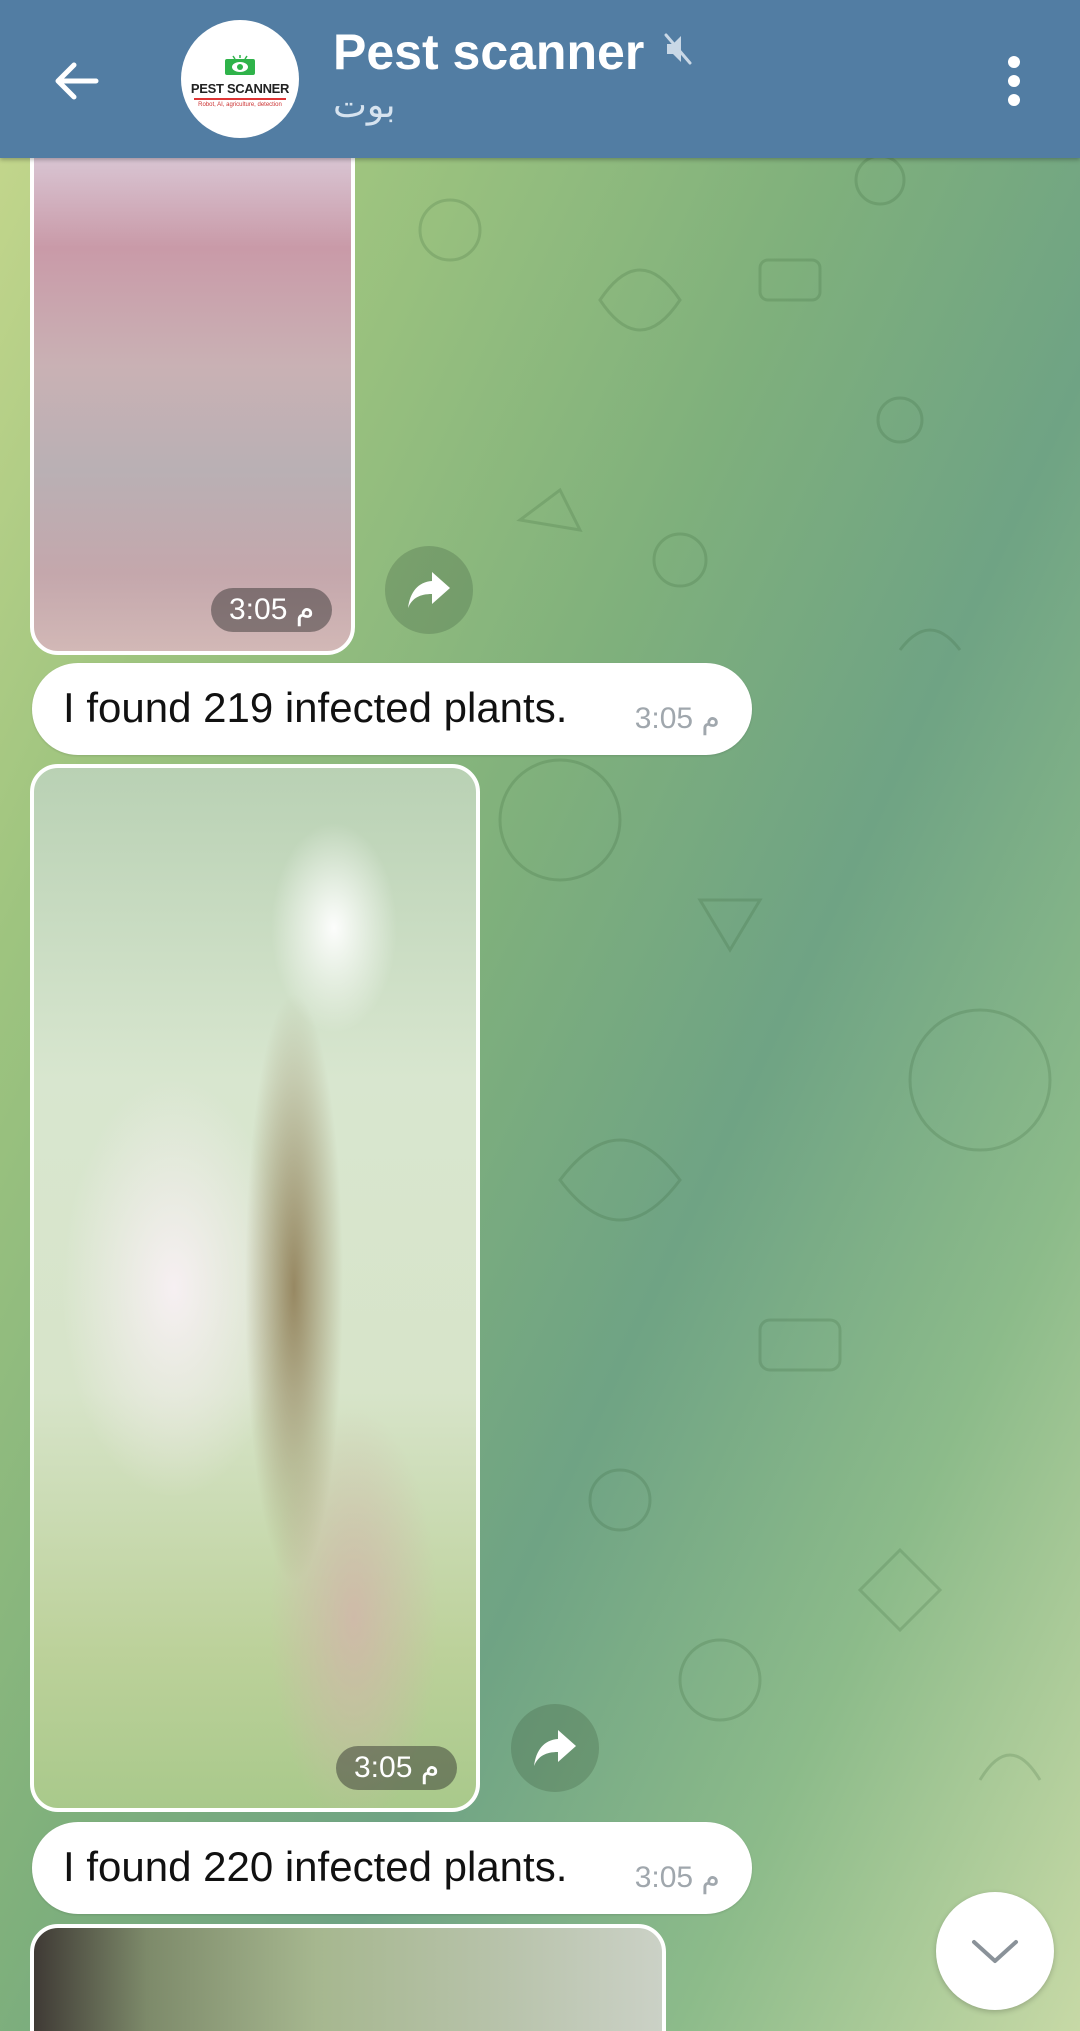 This screenshot has width=1080, height=2031. I want to click on scroll-to-bottom-button, so click(995, 1951).